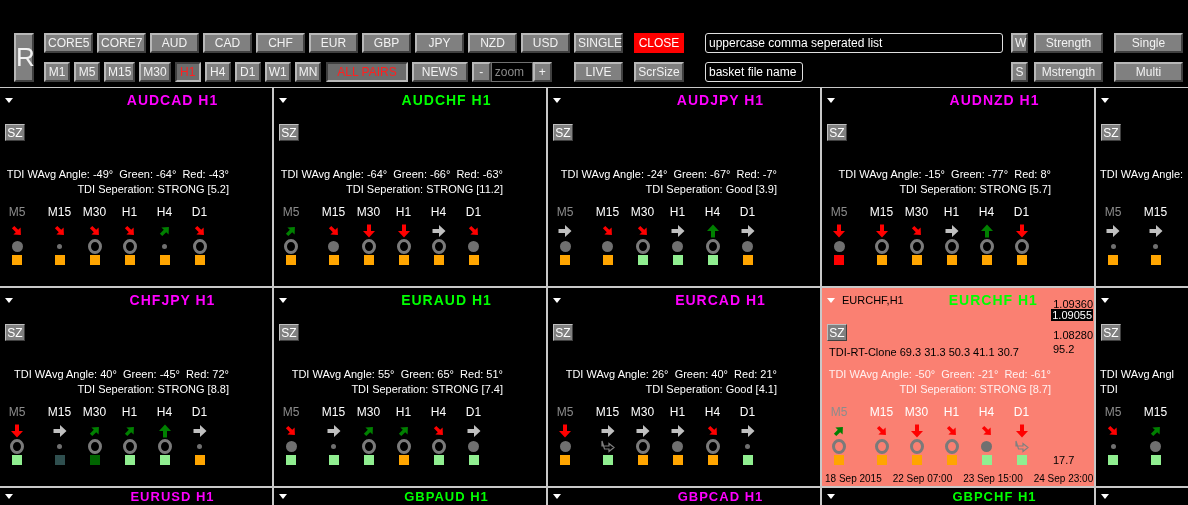 The image size is (1188, 505). What do you see at coordinates (974, 389) in the screenshot?
I see `tdi-text: TDI Seperation: STRONG [8.7]` at bounding box center [974, 389].